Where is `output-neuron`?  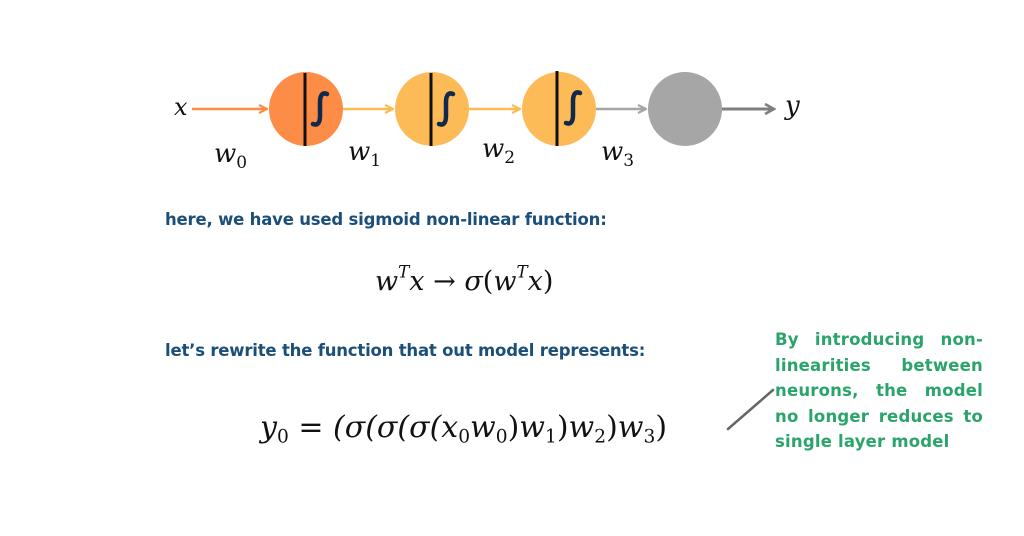
output-neuron is located at coordinates (685, 109).